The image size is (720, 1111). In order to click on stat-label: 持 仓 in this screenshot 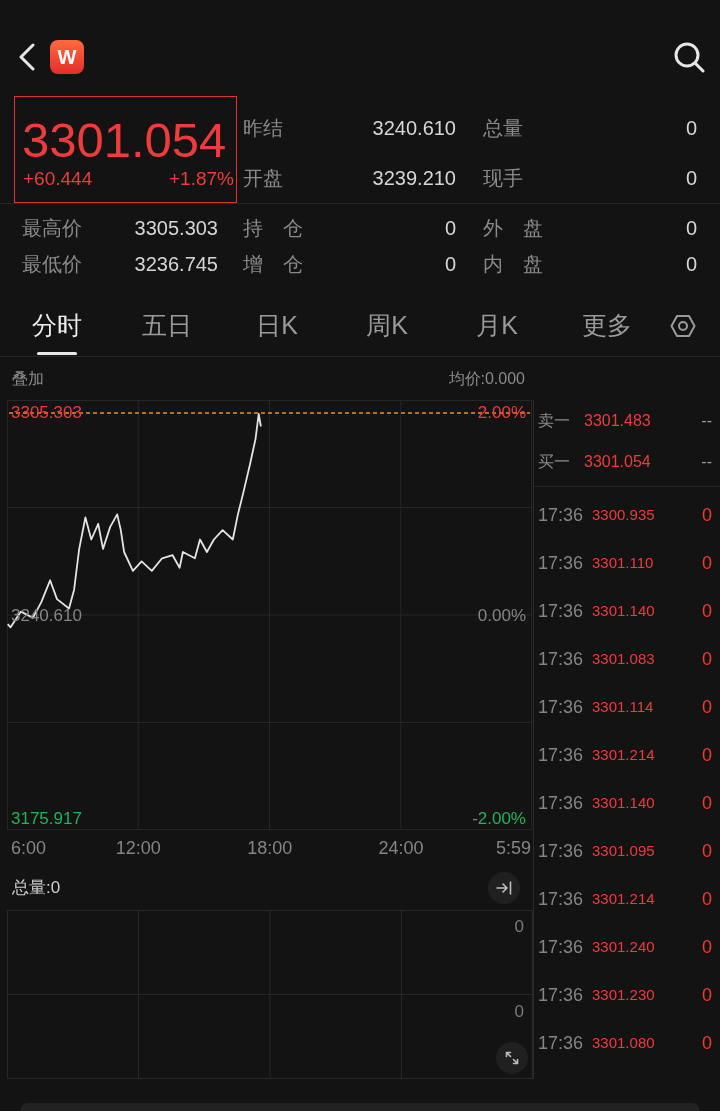, I will do `click(273, 228)`.